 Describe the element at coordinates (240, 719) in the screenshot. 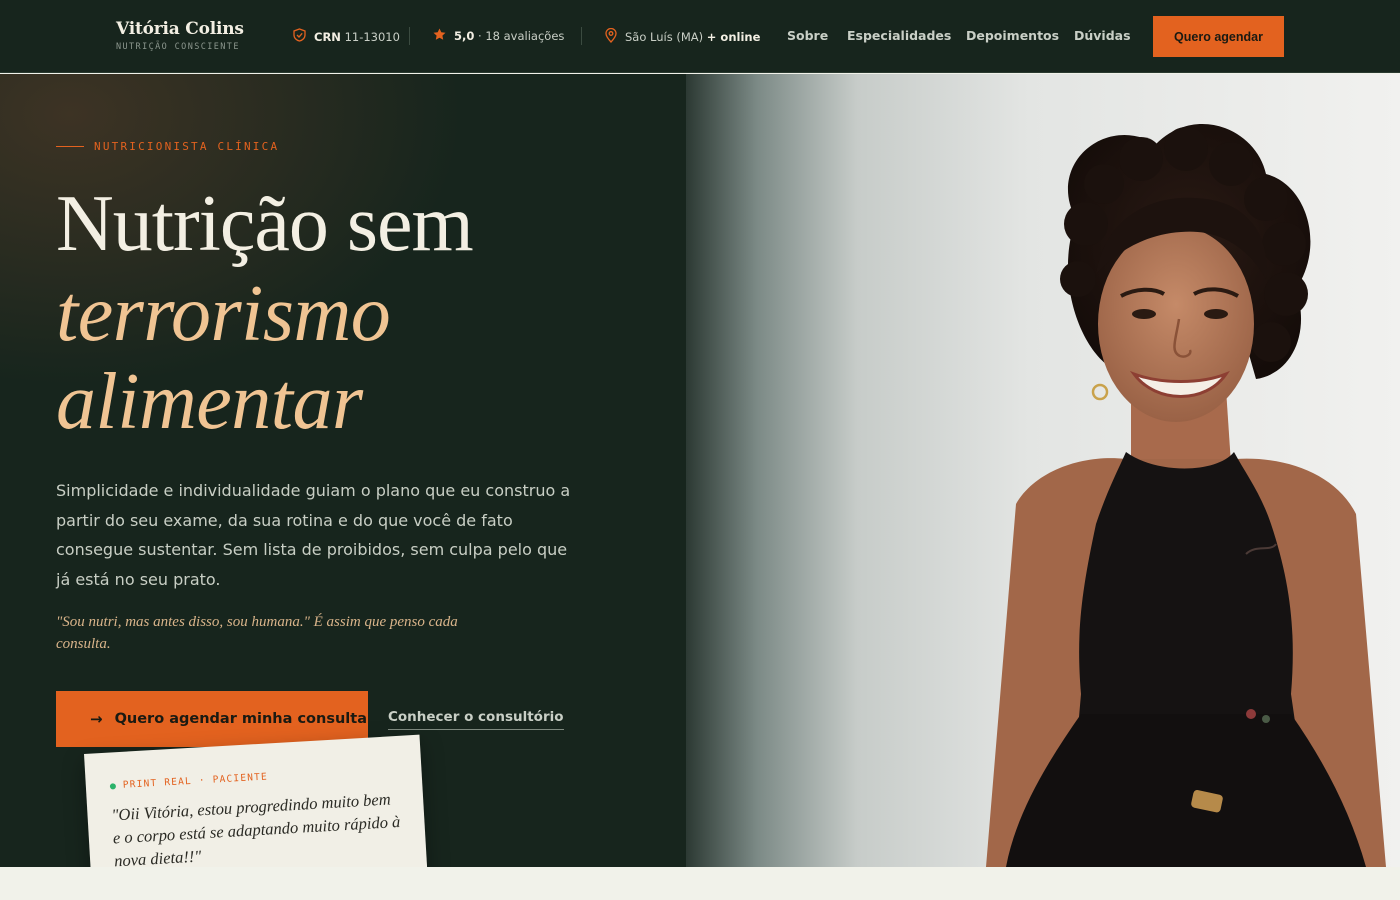

I see `cta-label: Quero agendar minha consulta` at that location.